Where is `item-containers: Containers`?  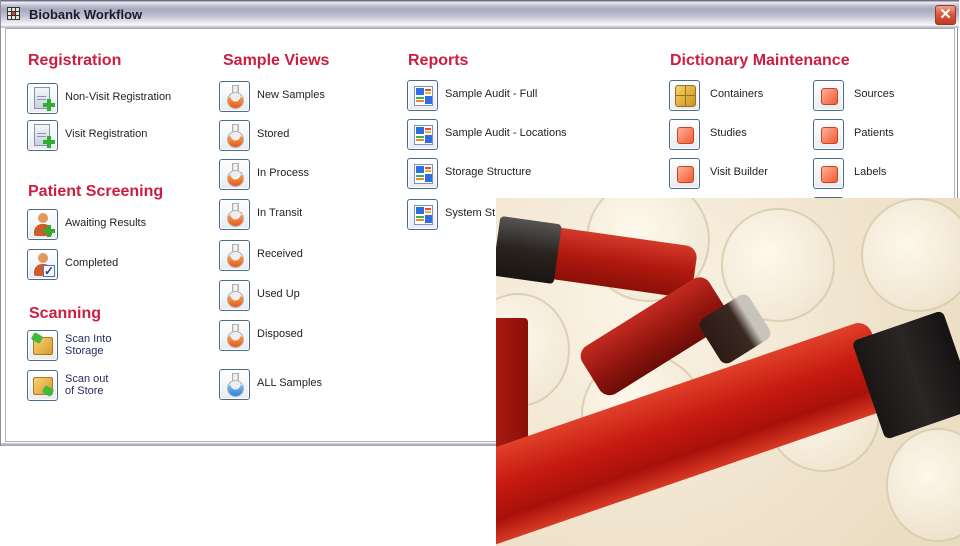
item-containers: Containers is located at coordinates (734, 96).